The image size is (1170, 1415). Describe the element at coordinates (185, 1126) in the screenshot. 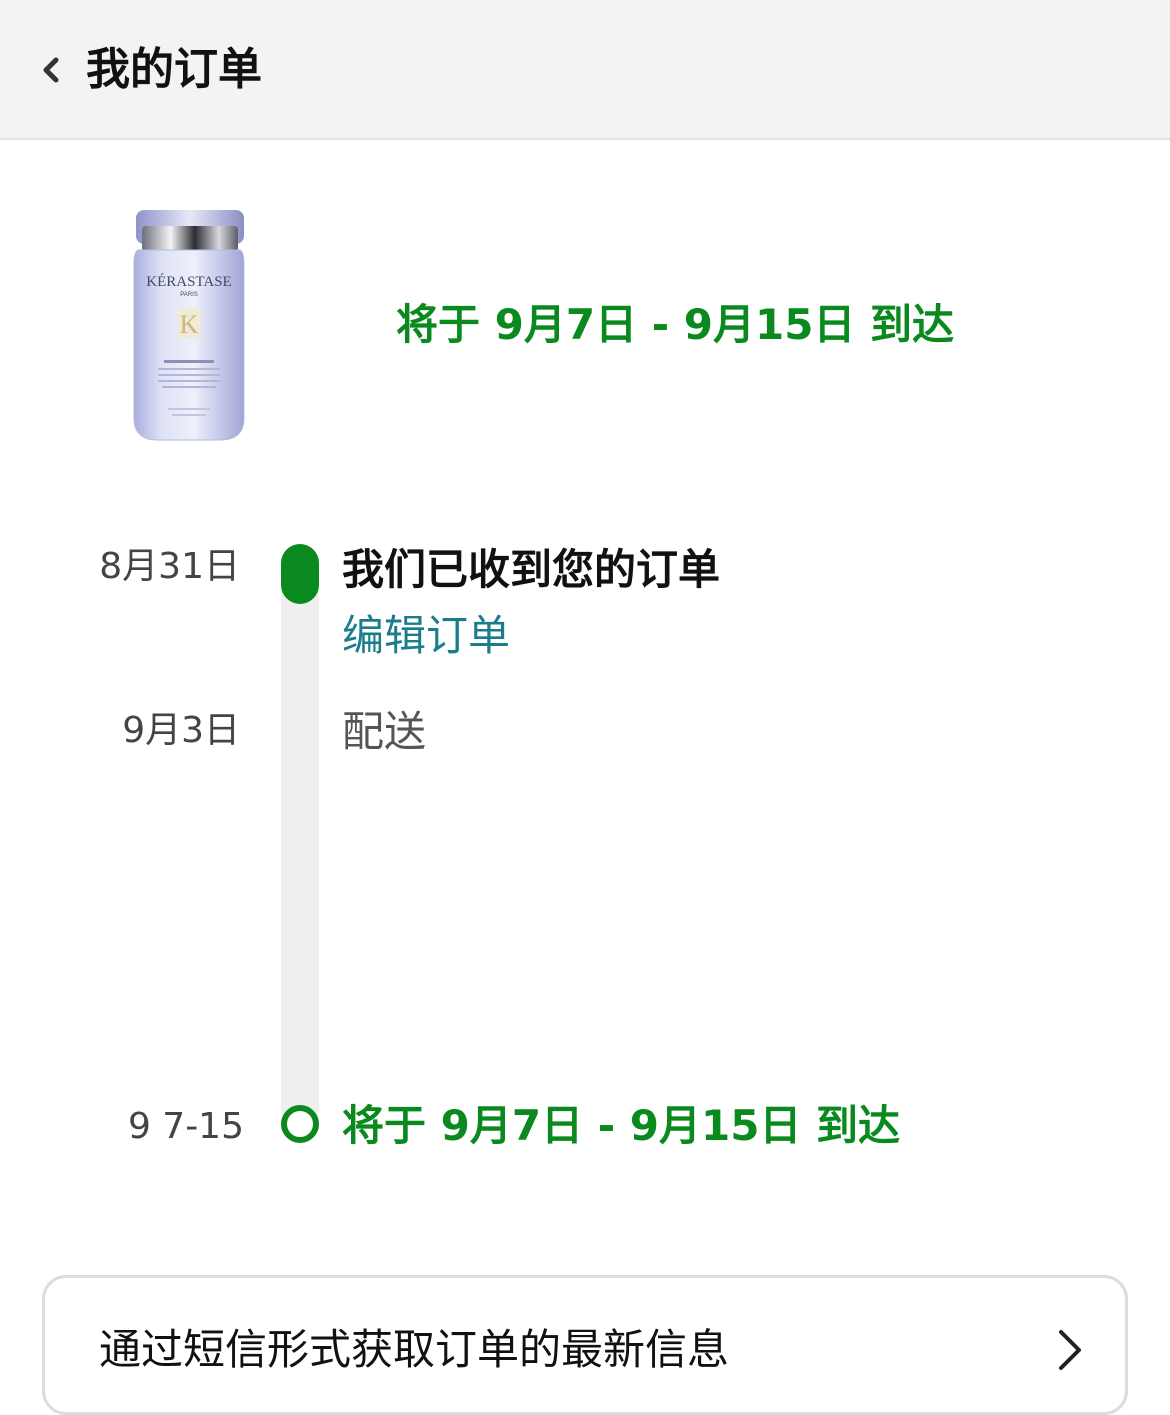

I see `timeline-date-delivery: 9 7-15` at that location.